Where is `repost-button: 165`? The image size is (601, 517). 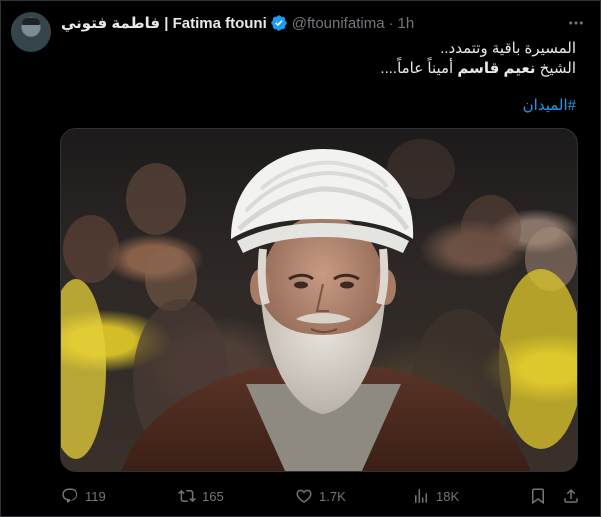 repost-button: 165 is located at coordinates (201, 496).